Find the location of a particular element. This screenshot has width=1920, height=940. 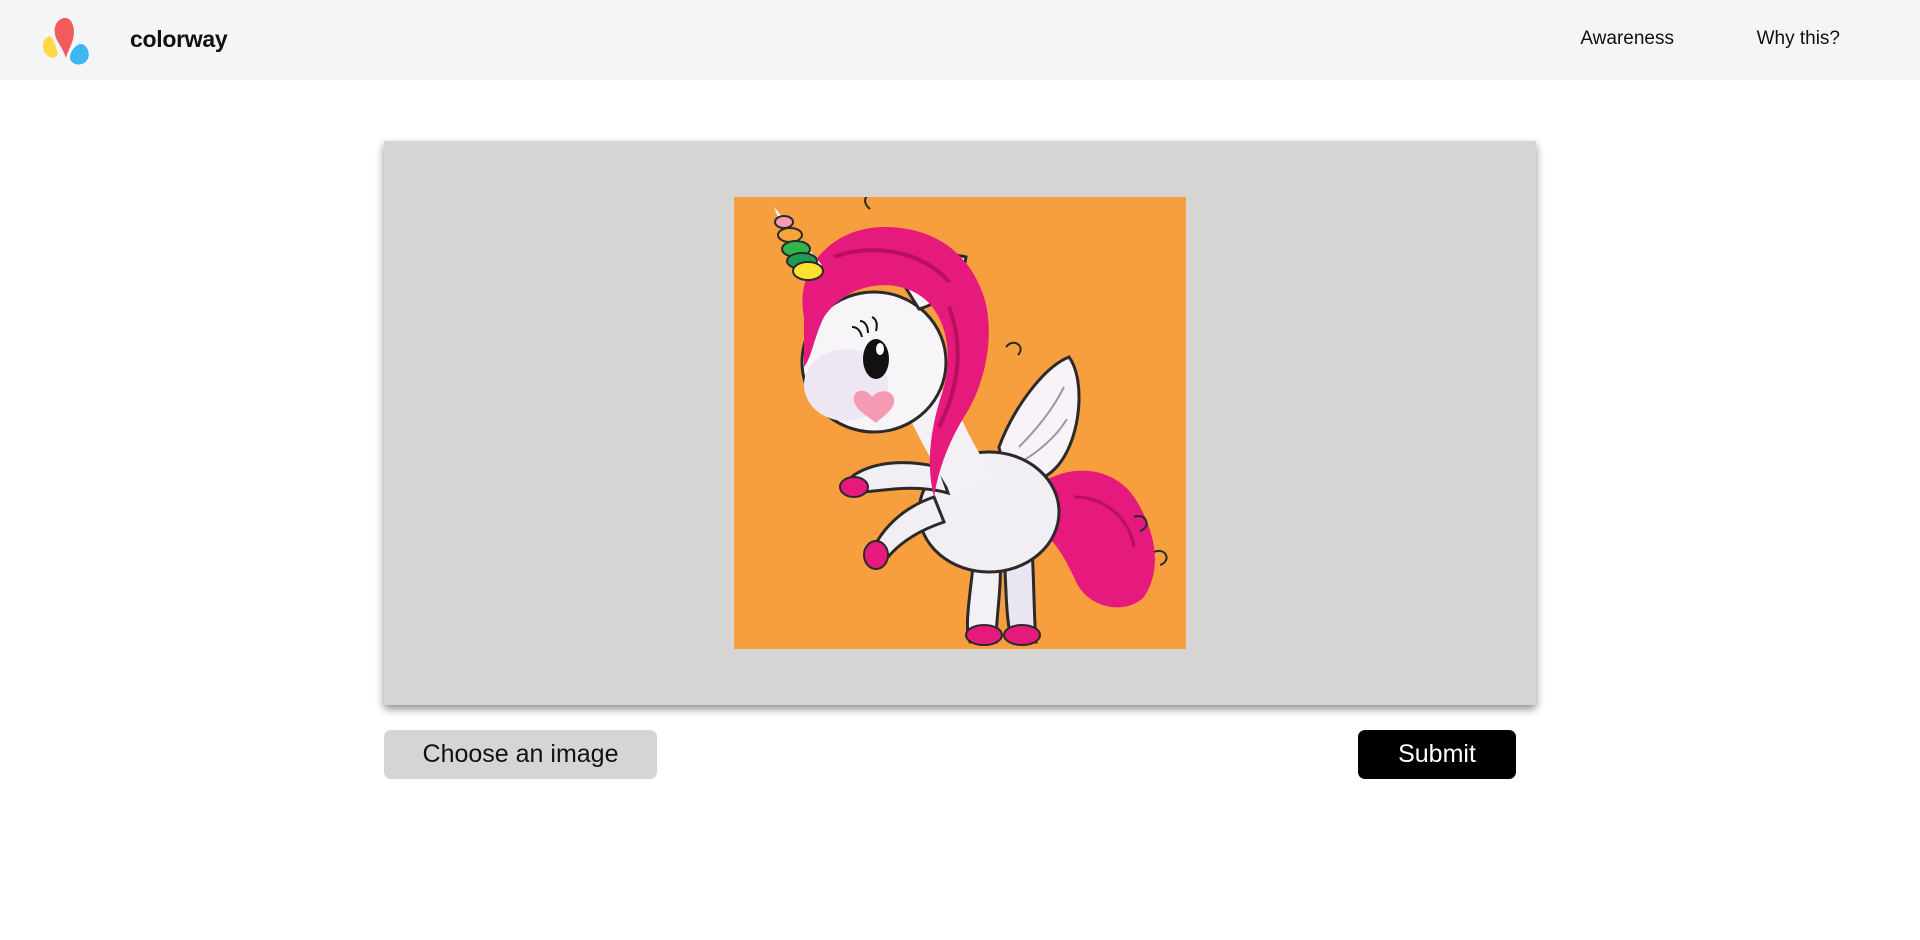

unicorn-illustration is located at coordinates (960, 423).